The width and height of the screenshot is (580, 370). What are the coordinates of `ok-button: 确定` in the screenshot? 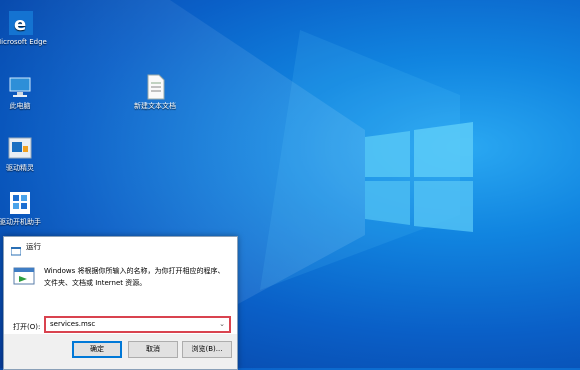 It's located at (97, 349).